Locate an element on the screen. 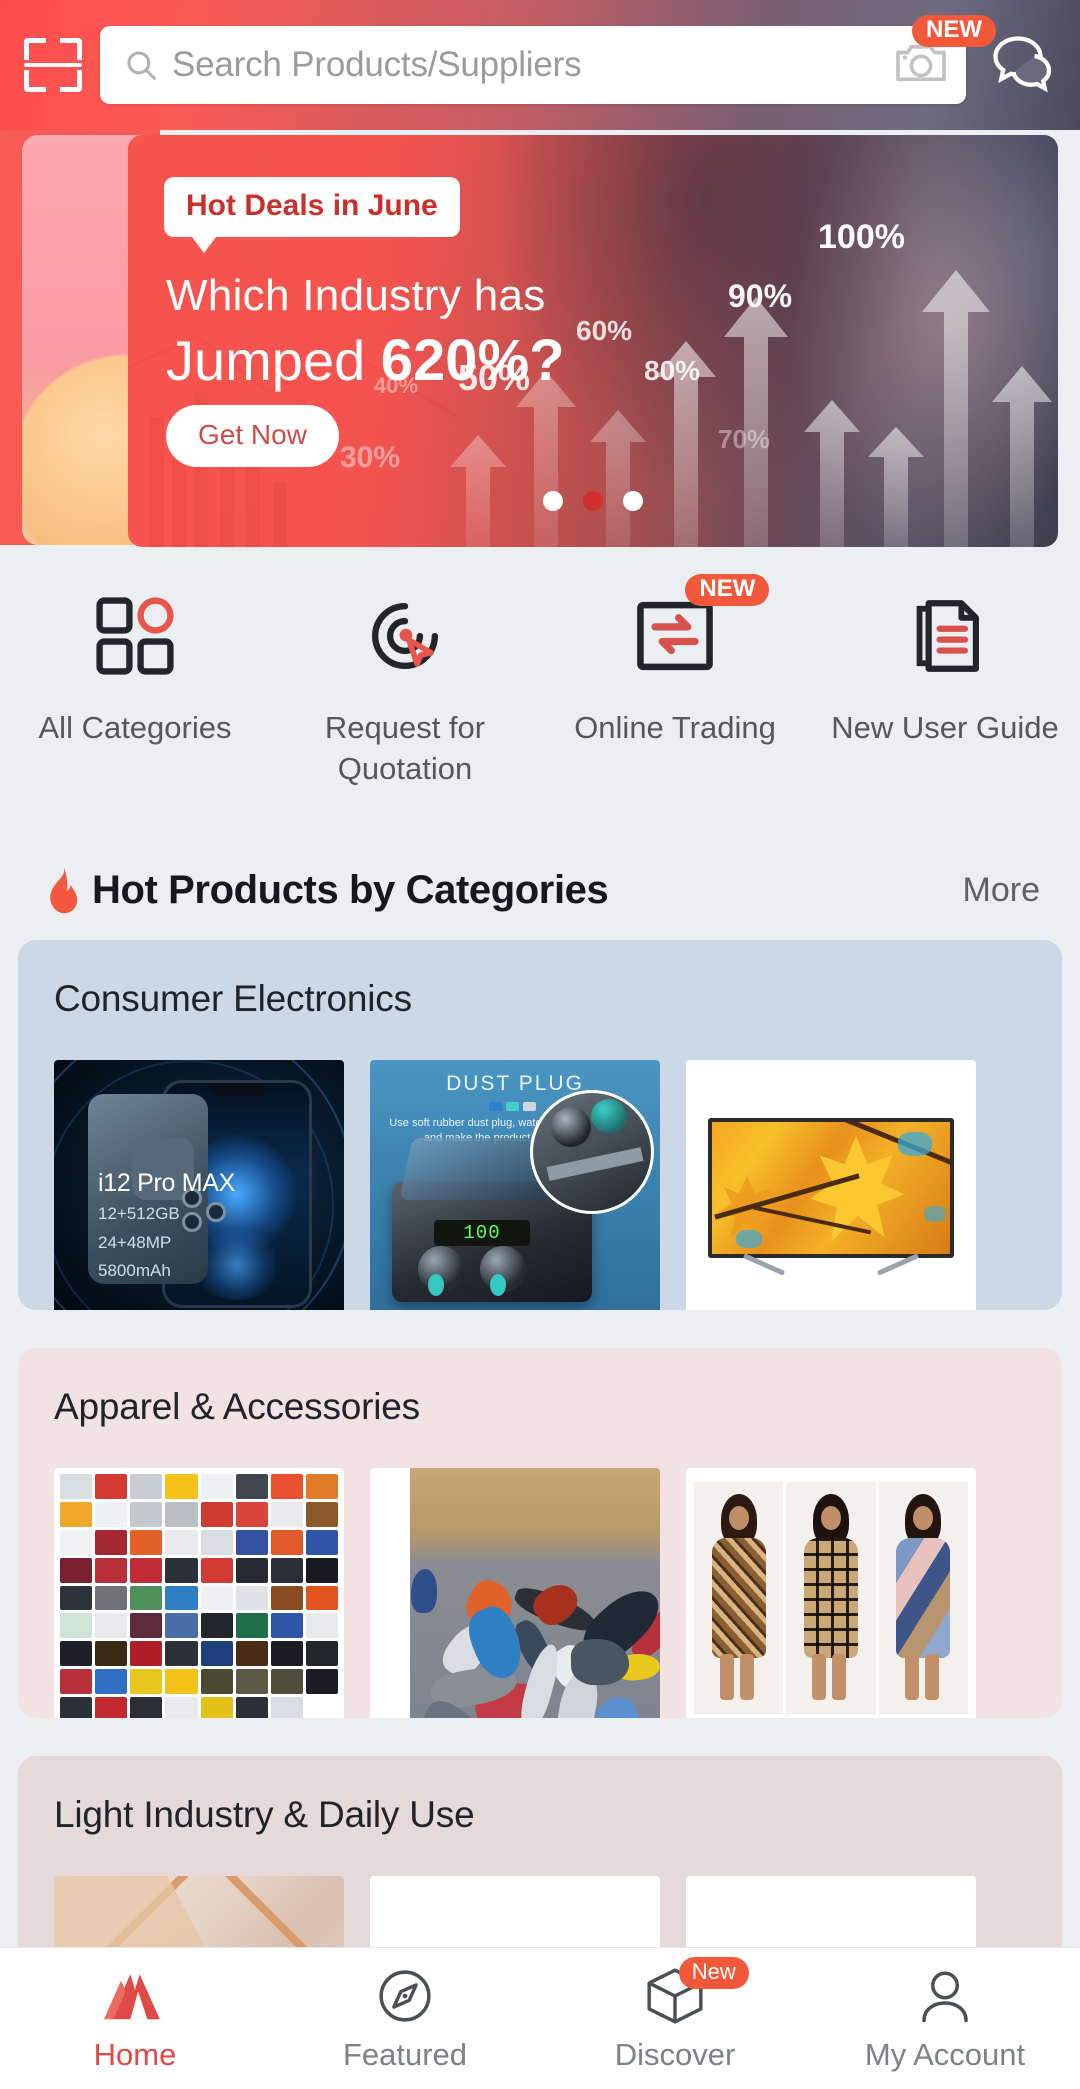 The height and width of the screenshot is (2089, 1080). discover-new-badge: New is located at coordinates (713, 1972).